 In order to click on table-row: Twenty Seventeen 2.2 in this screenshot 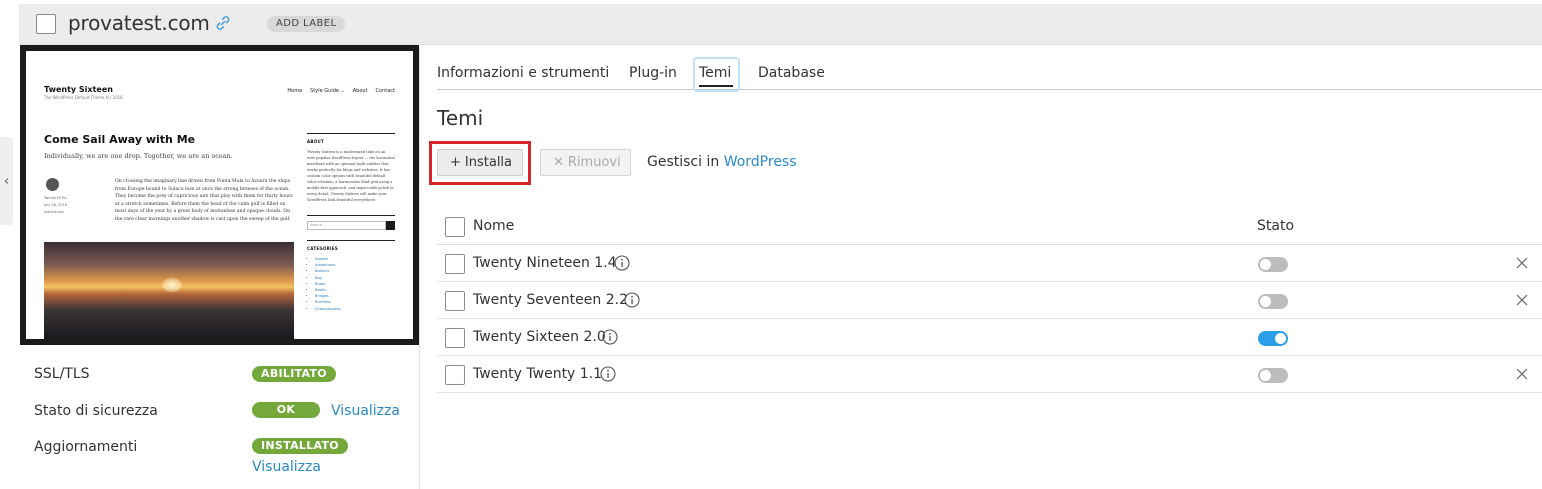, I will do `click(989, 300)`.